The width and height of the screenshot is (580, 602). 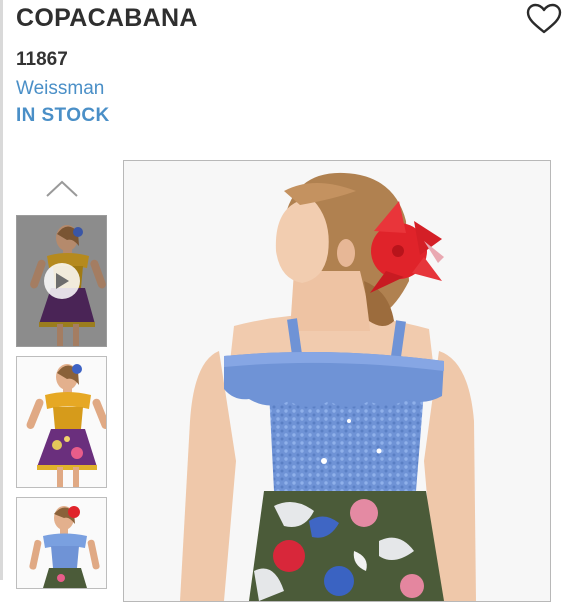 I want to click on product-sku: 11867, so click(x=42, y=59).